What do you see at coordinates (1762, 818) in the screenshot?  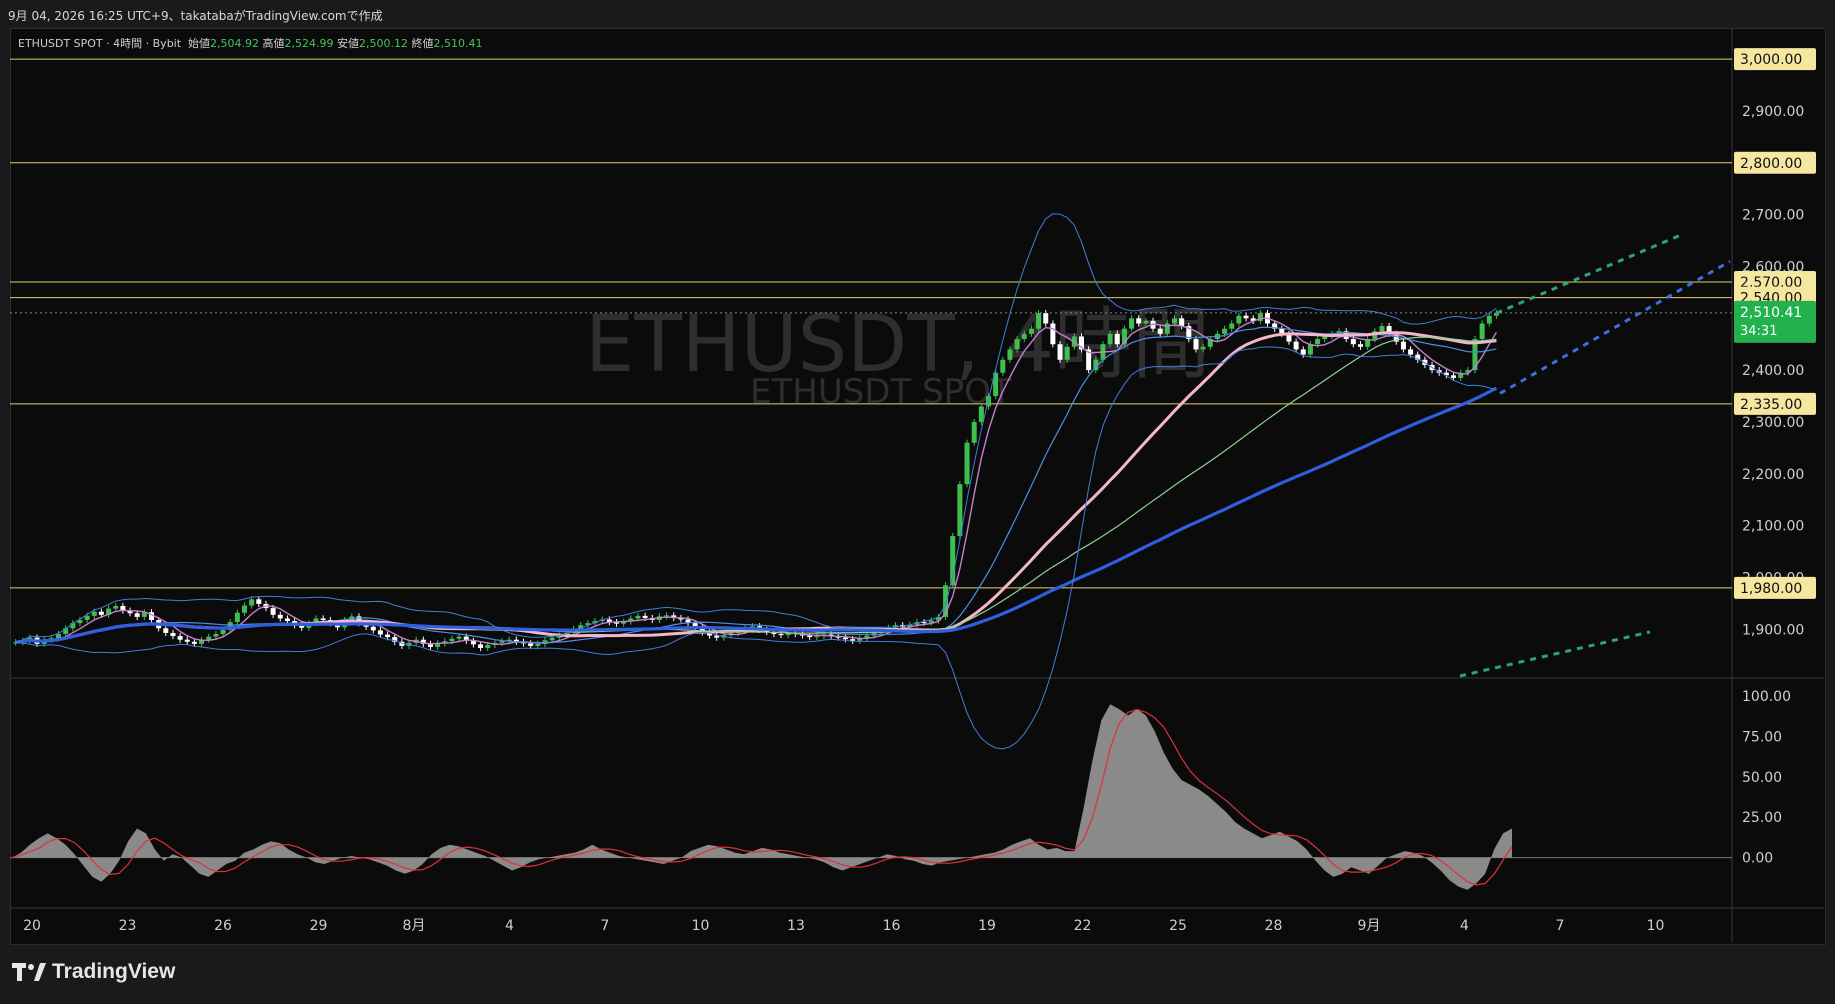 I see `osc-tick-label: 25.00` at bounding box center [1762, 818].